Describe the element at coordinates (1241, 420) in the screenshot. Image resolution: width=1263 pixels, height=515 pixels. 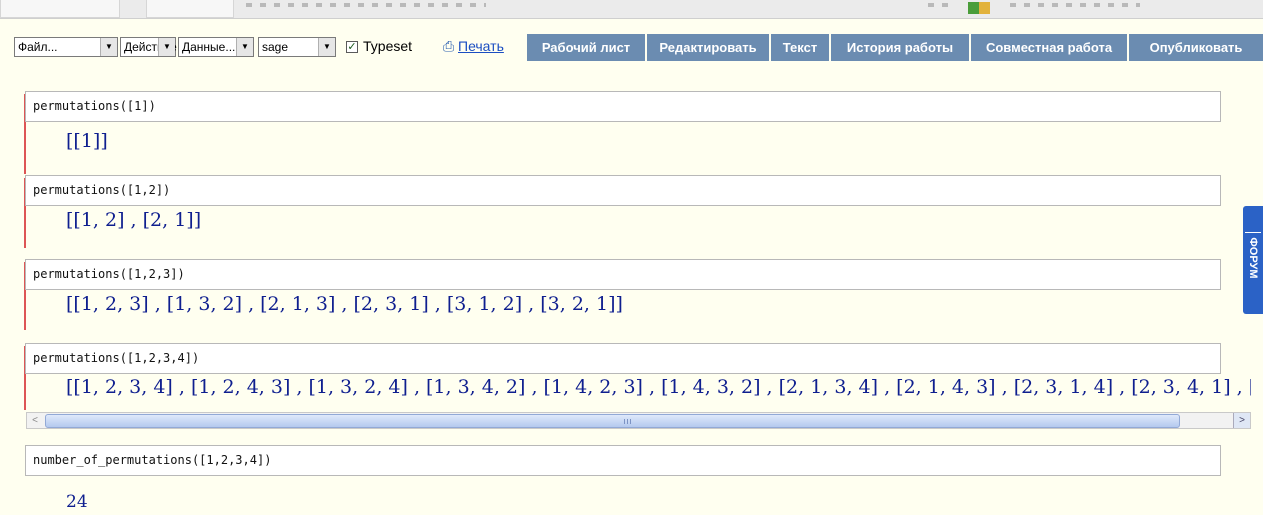
I see `scroll-right-icon: >` at that location.